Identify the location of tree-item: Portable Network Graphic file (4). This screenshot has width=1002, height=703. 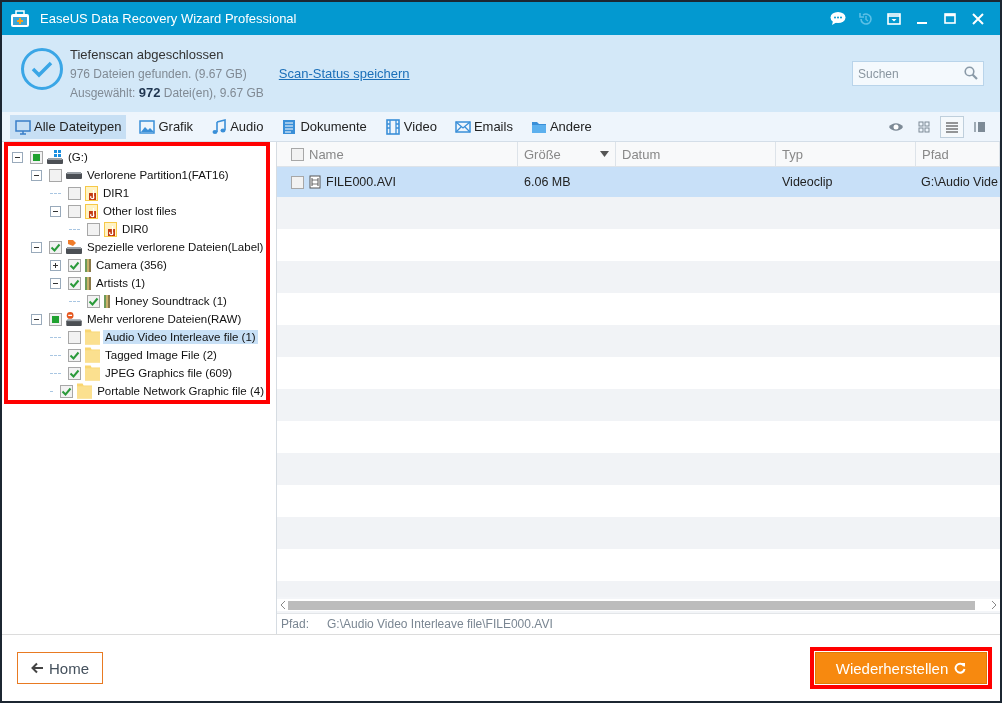
(180, 391).